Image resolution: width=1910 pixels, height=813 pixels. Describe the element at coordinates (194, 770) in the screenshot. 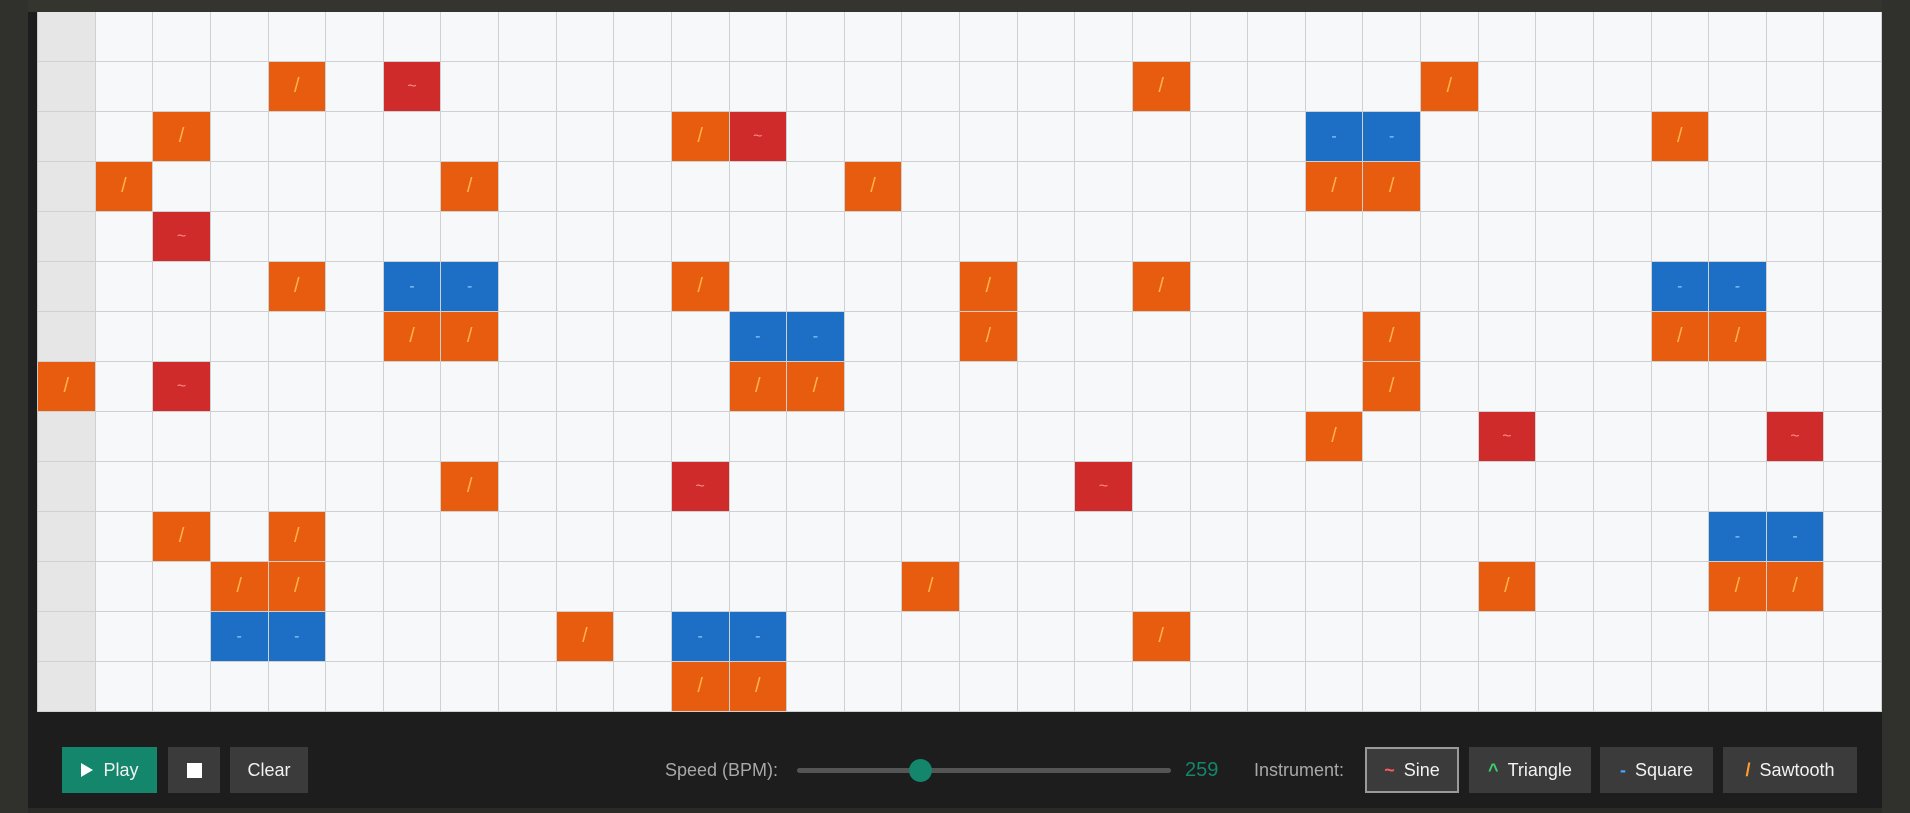

I see `stop-button` at that location.